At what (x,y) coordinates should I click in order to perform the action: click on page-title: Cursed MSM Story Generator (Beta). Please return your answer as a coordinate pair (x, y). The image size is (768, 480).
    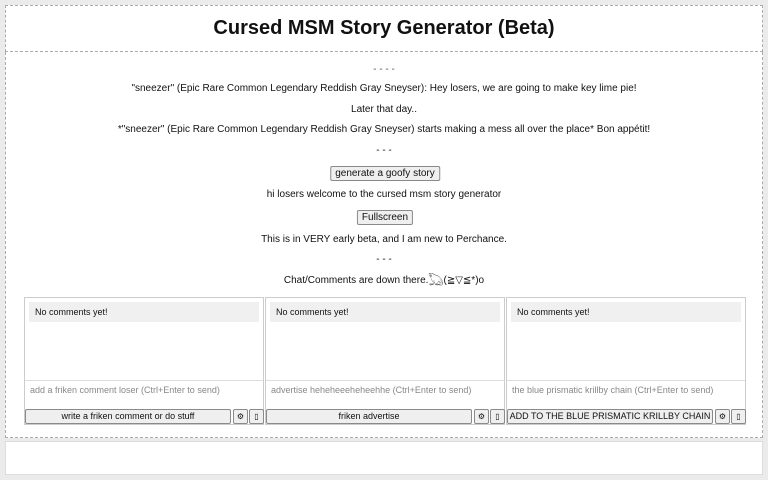
    Looking at the image, I should click on (384, 28).